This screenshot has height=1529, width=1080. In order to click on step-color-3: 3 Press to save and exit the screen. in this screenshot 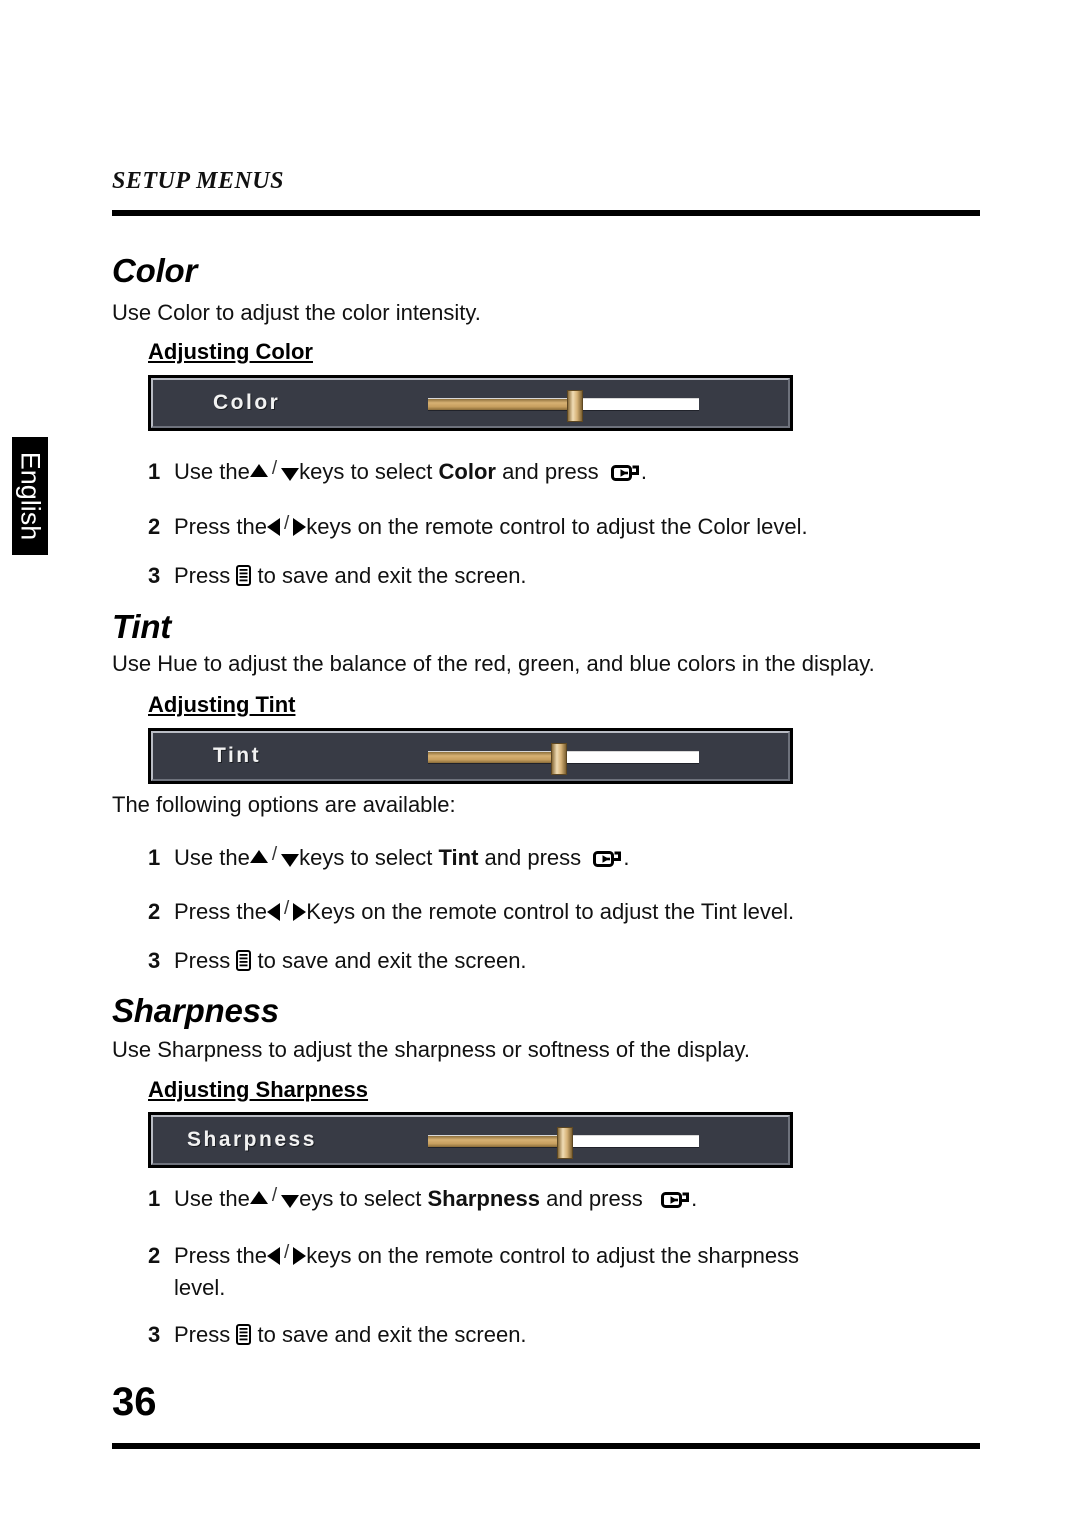, I will do `click(337, 576)`.